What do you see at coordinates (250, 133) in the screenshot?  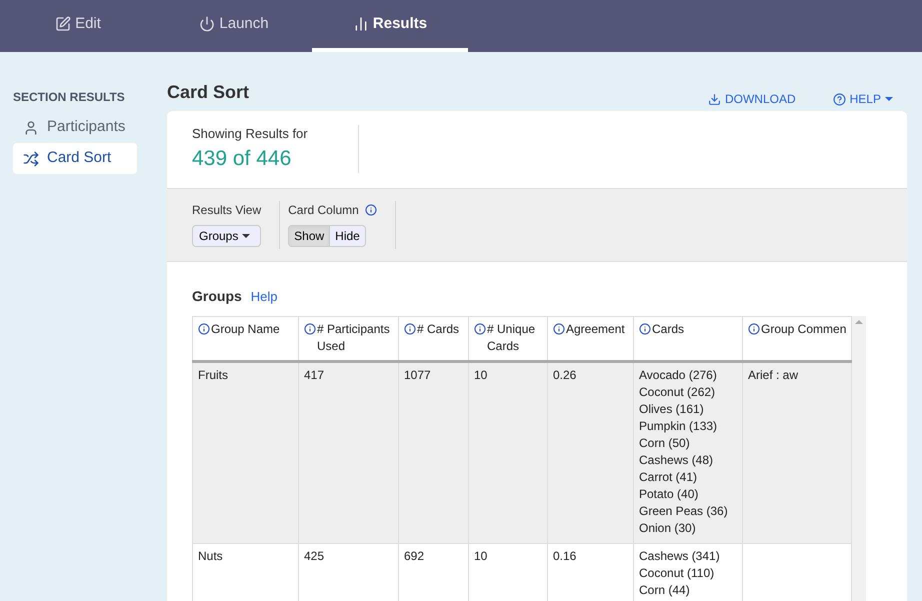 I see `summary-label: Showing Results for` at bounding box center [250, 133].